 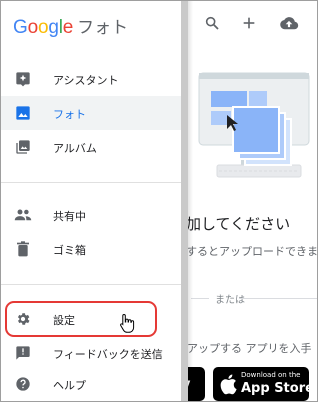 What do you see at coordinates (91, 215) in the screenshot?
I see `sidebar-item-sharing: 共有中` at bounding box center [91, 215].